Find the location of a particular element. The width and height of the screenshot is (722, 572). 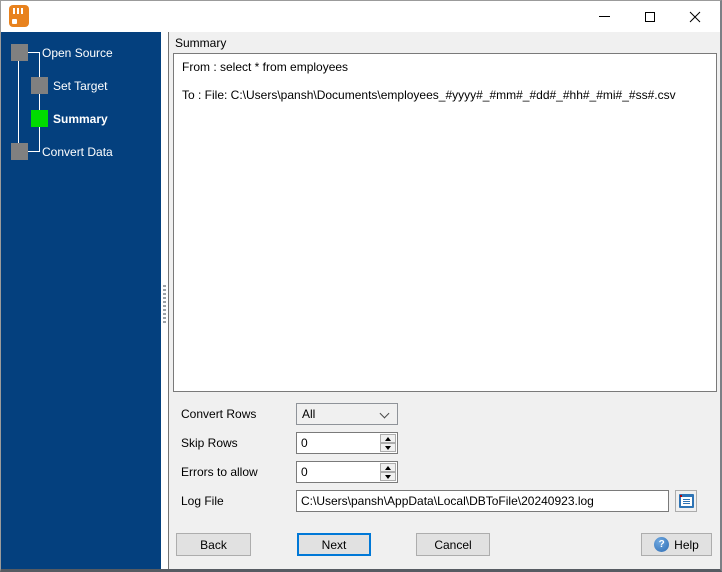

skip-rows-spin-buttons is located at coordinates (388, 443).